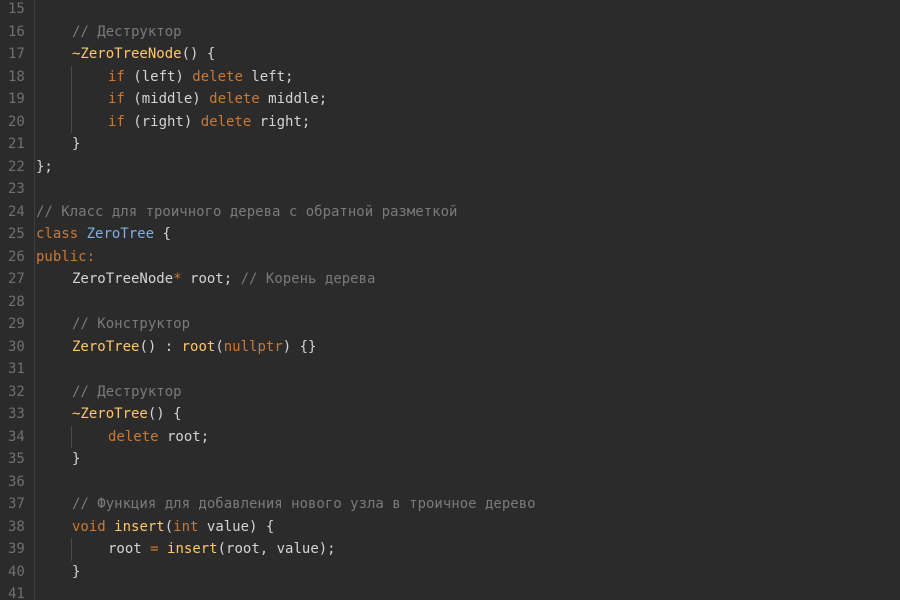 The image size is (900, 600). What do you see at coordinates (450, 167) in the screenshot?
I see `code-line: 22};` at bounding box center [450, 167].